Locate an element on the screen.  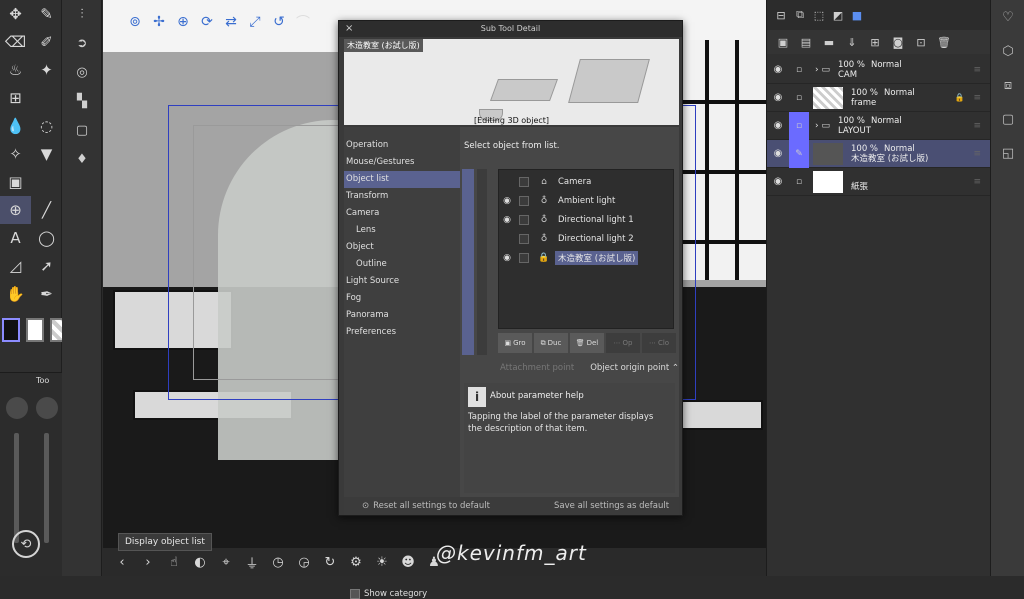
arrow-circle-icon: ➲ is located at coordinates (82, 43).